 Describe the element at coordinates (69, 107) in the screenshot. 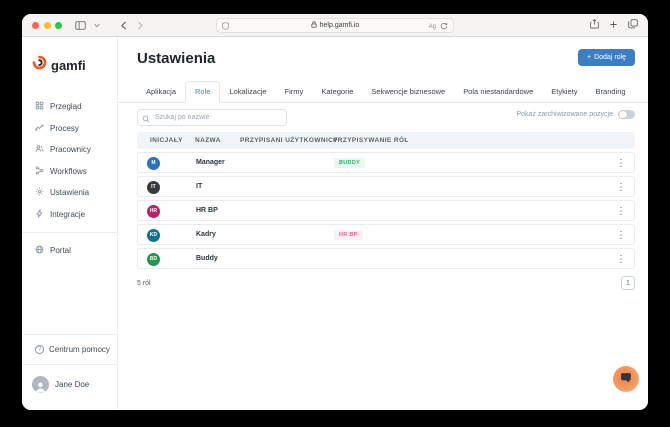

I see `sidebar-item-przeglad: Przegląd` at that location.